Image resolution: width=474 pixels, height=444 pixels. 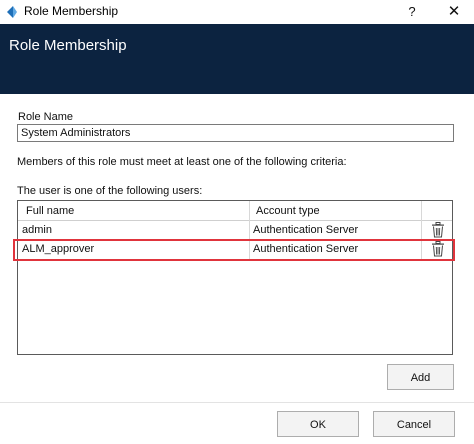 I want to click on role-name-label: Role Name, so click(x=46, y=117).